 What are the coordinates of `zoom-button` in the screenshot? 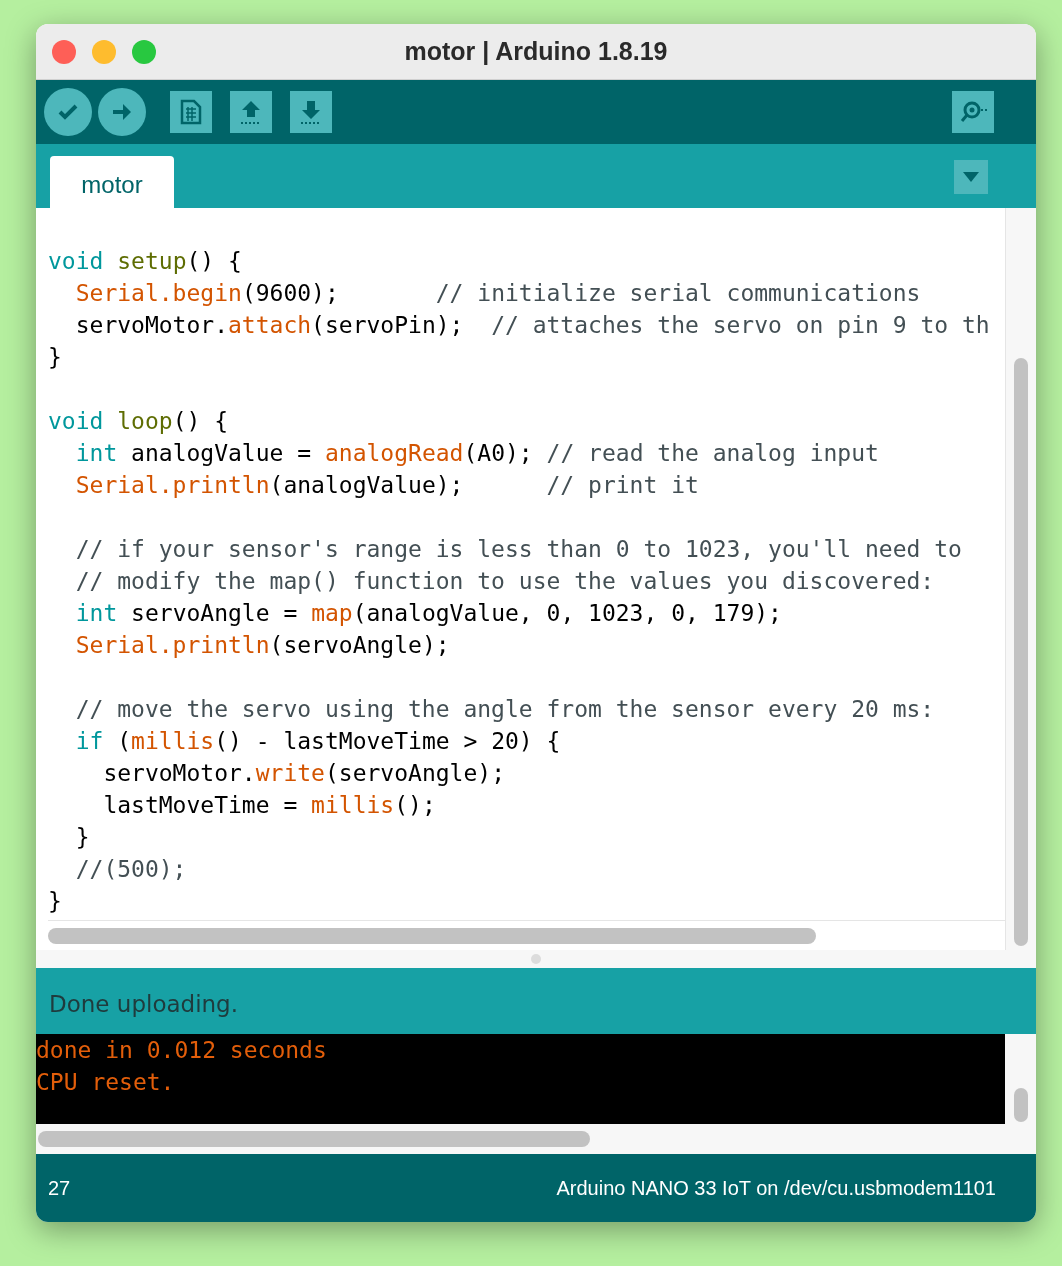 It's located at (144, 52).